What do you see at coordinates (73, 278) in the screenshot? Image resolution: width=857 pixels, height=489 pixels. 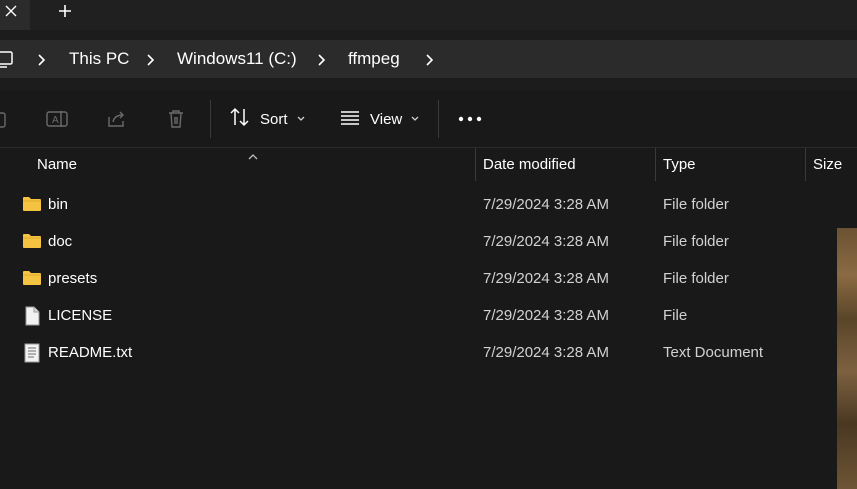 I see `file-name: presets` at bounding box center [73, 278].